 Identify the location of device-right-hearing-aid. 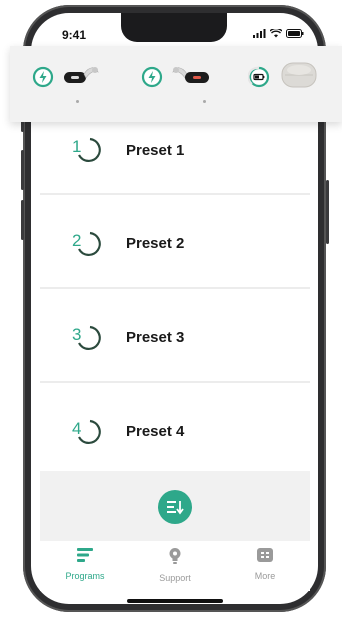
(176, 83).